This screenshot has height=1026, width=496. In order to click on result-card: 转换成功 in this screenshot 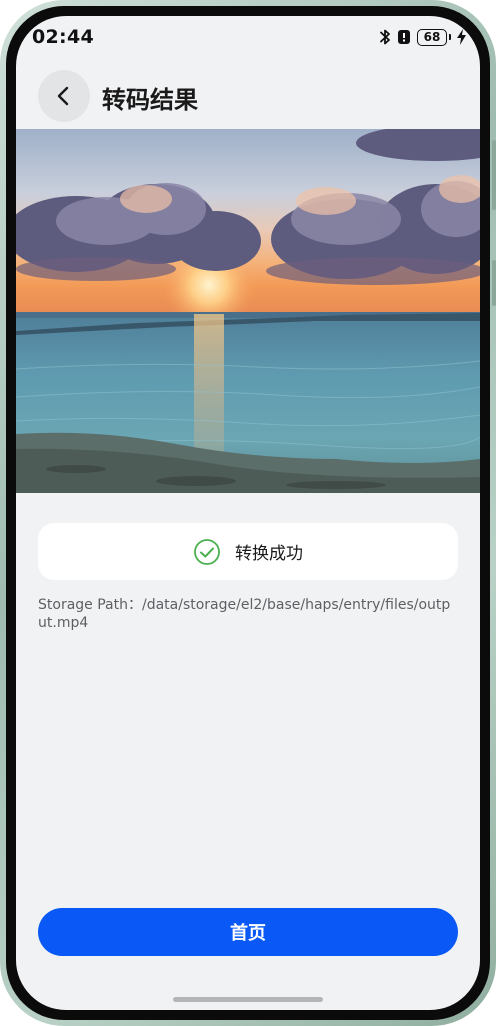, I will do `click(248, 551)`.